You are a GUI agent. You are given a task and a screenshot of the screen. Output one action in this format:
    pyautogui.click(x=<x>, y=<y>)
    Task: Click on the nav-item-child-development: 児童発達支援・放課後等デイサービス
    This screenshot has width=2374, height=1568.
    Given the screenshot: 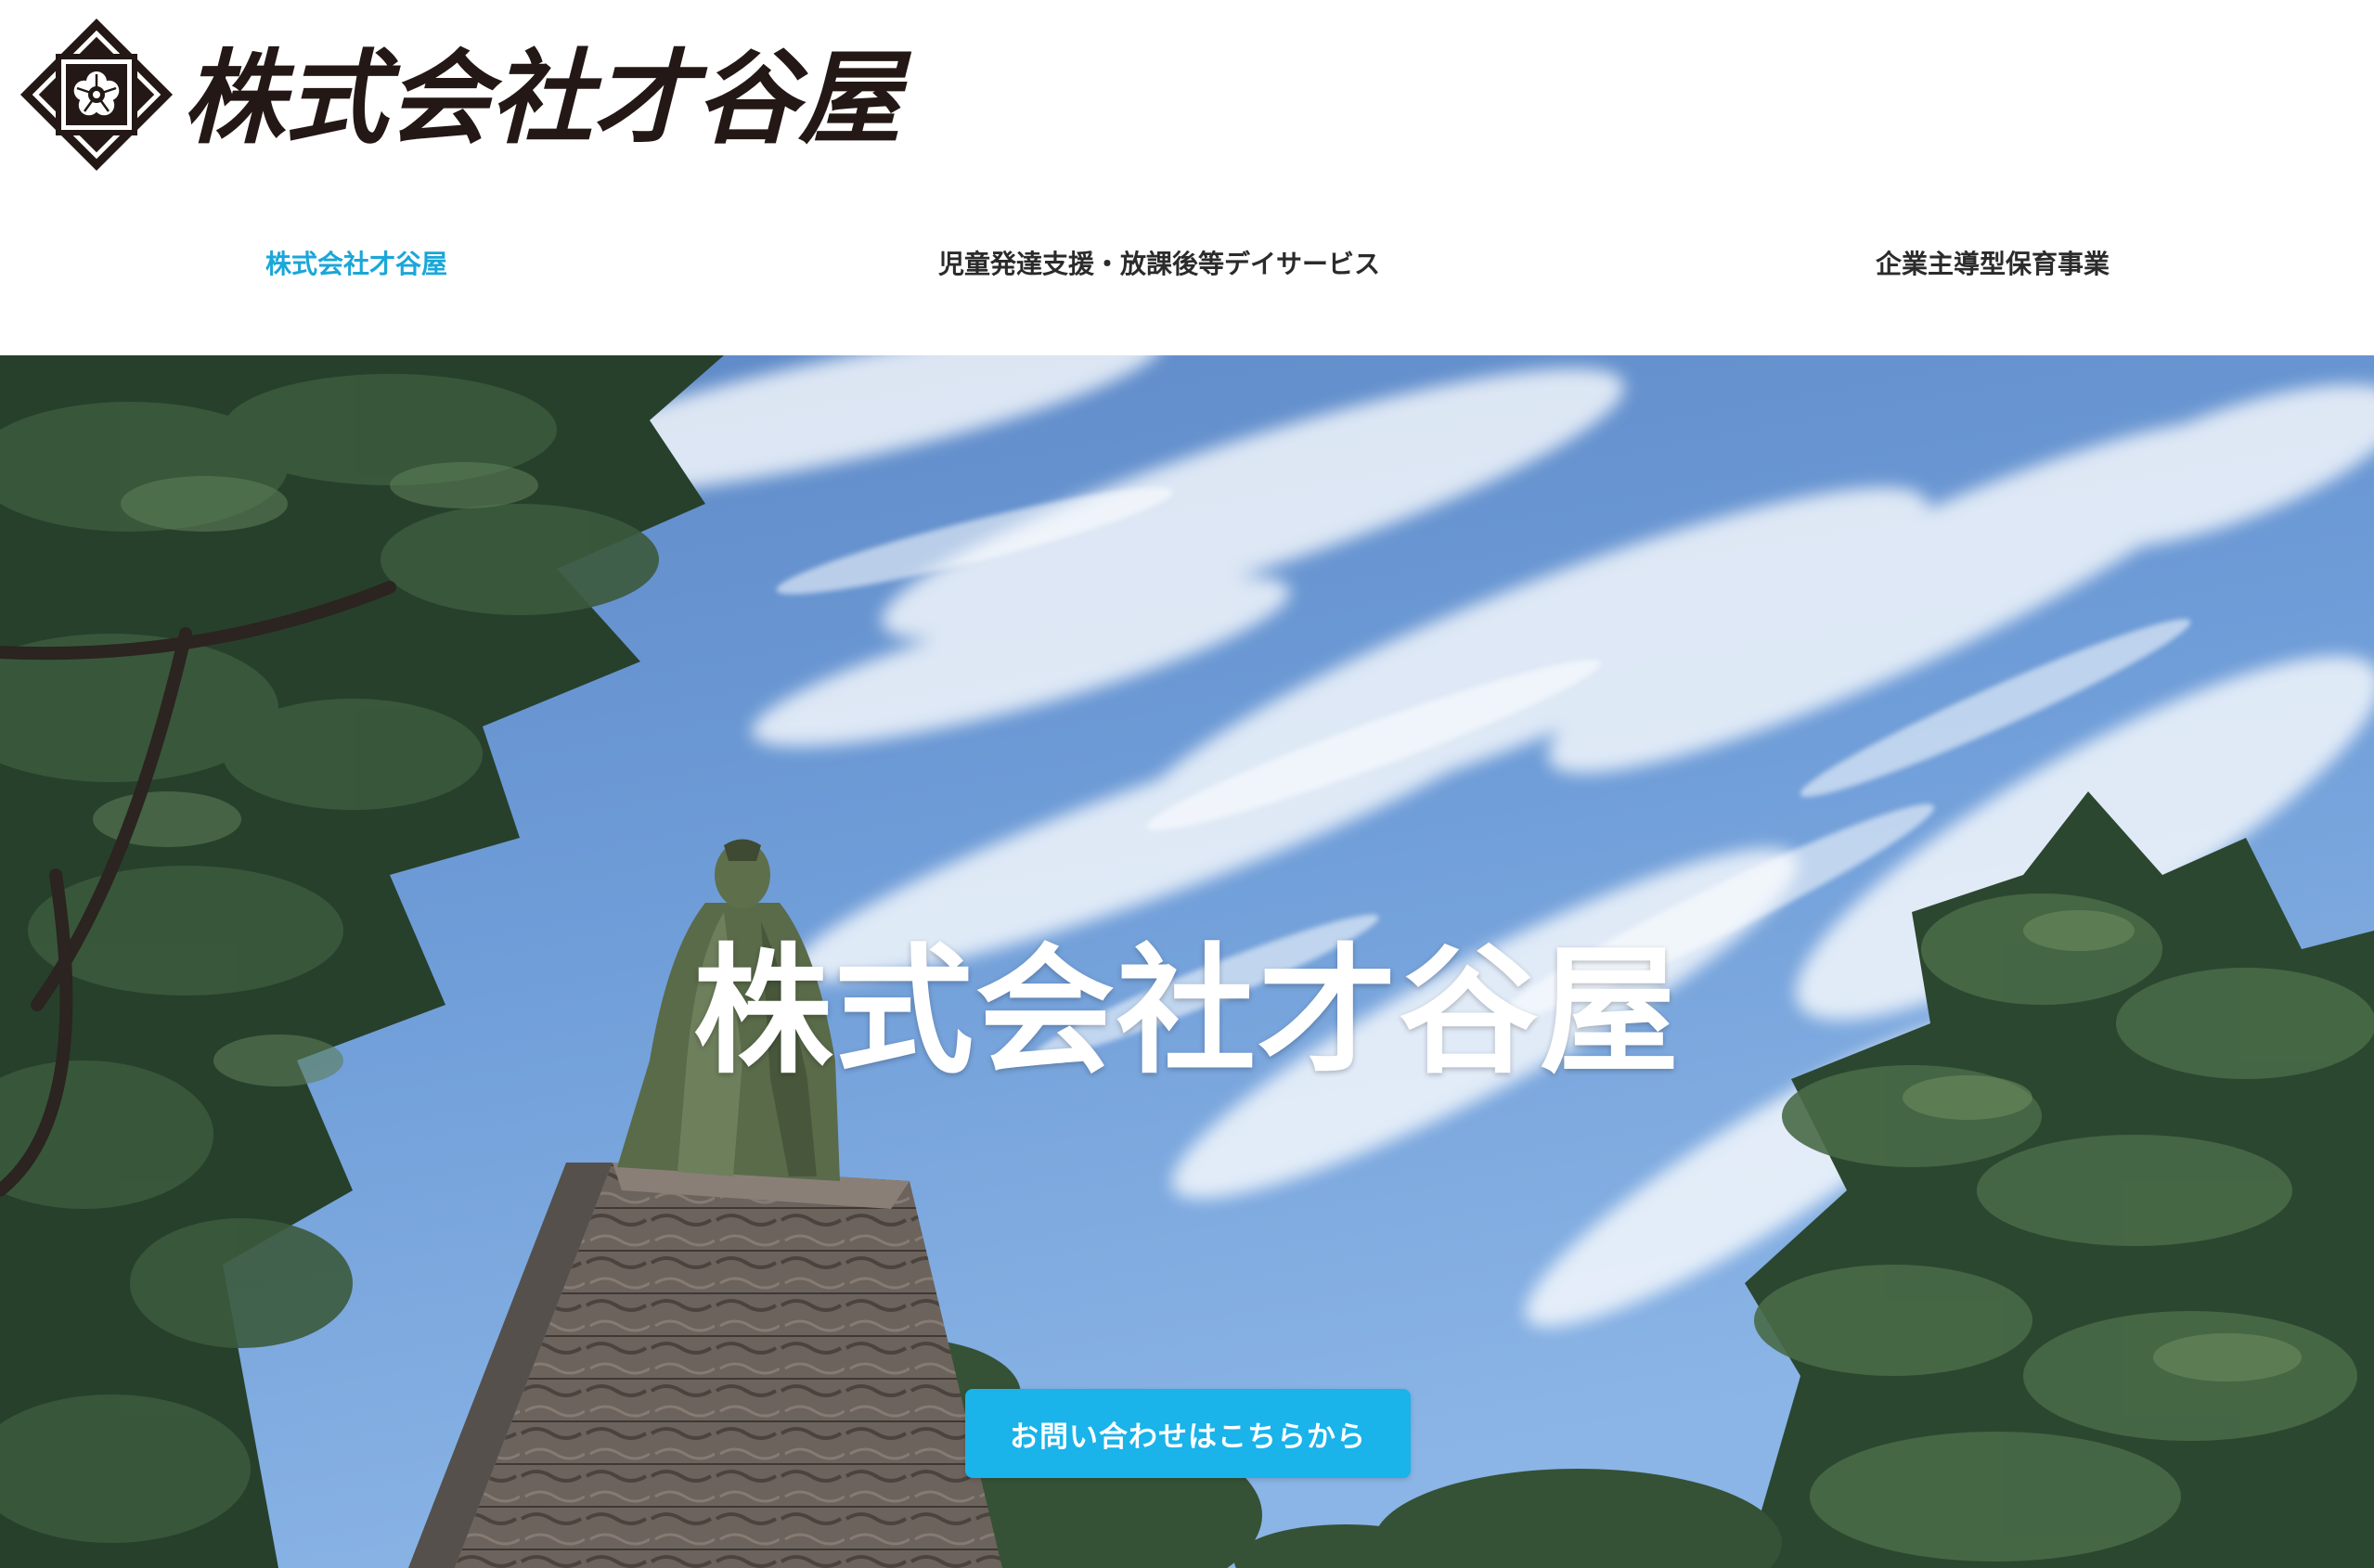 What is the action you would take?
    pyautogui.click(x=1159, y=264)
    